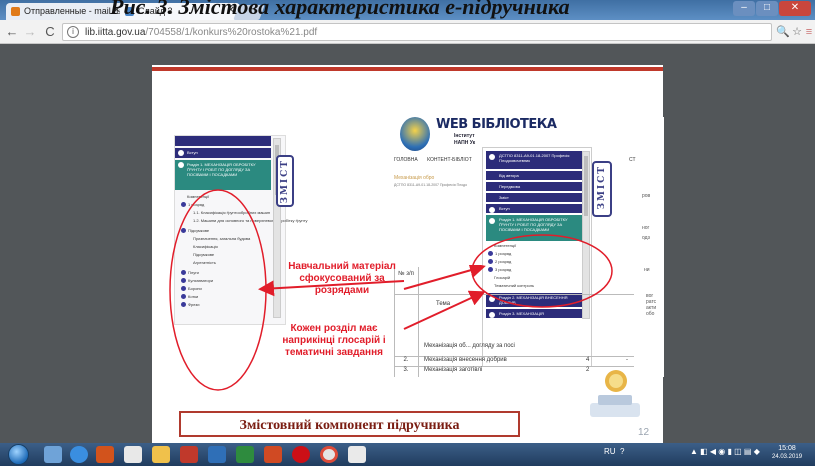 The height and width of the screenshot is (466, 815). I want to click on mail-favicon-icon, so click(15, 11).